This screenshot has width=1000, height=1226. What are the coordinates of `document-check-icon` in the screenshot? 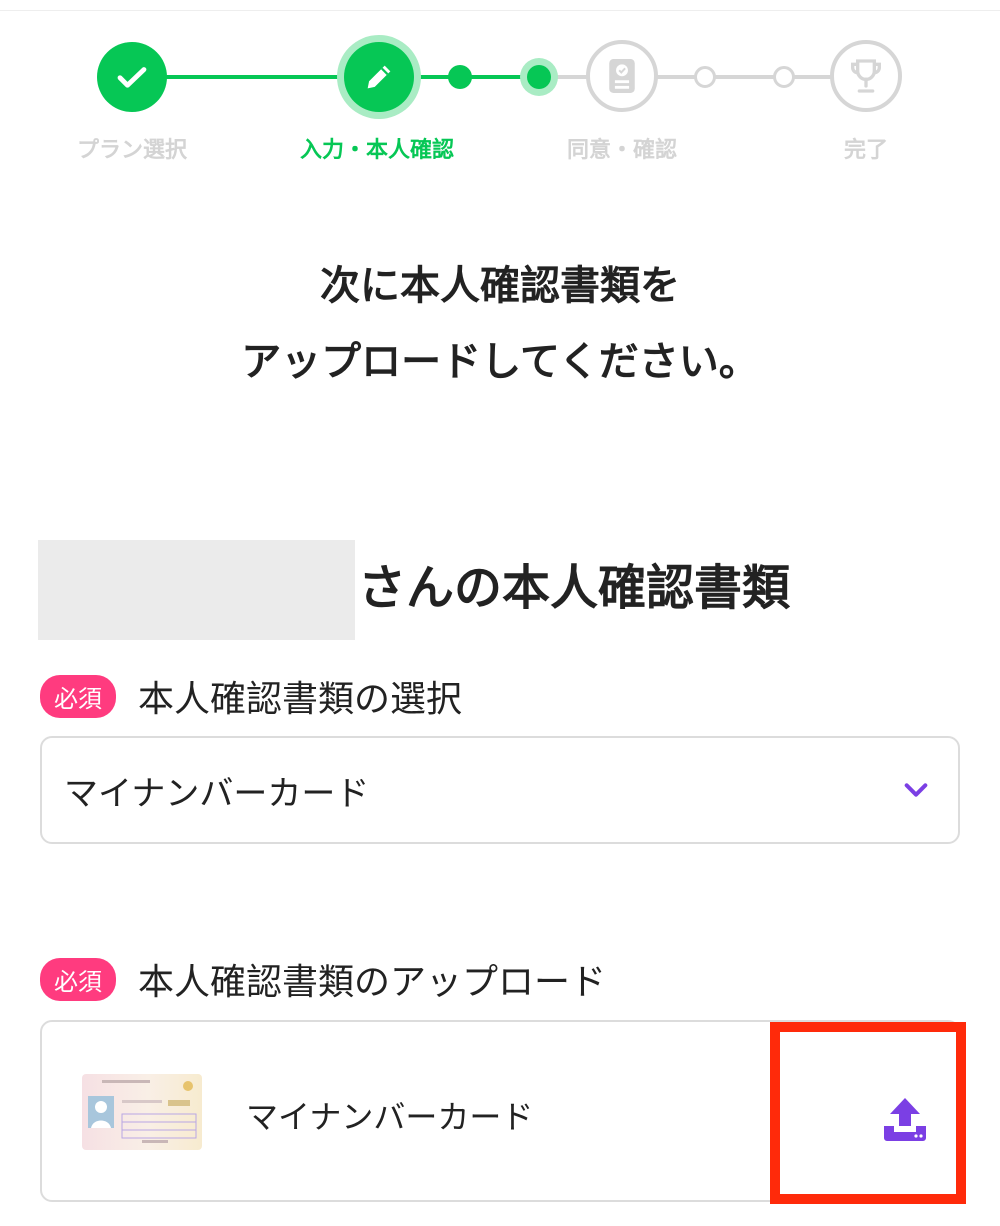 It's located at (622, 76).